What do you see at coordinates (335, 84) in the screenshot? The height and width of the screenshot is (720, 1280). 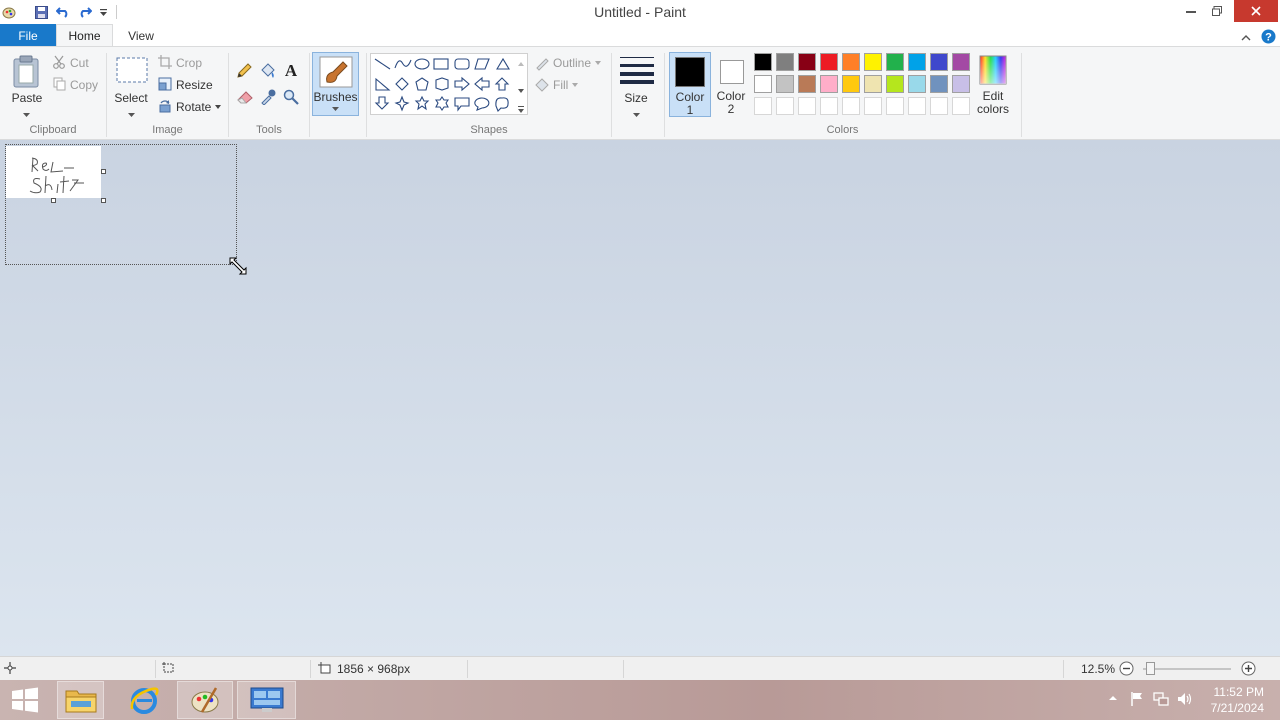 I see `brushes-button: Brushes` at bounding box center [335, 84].